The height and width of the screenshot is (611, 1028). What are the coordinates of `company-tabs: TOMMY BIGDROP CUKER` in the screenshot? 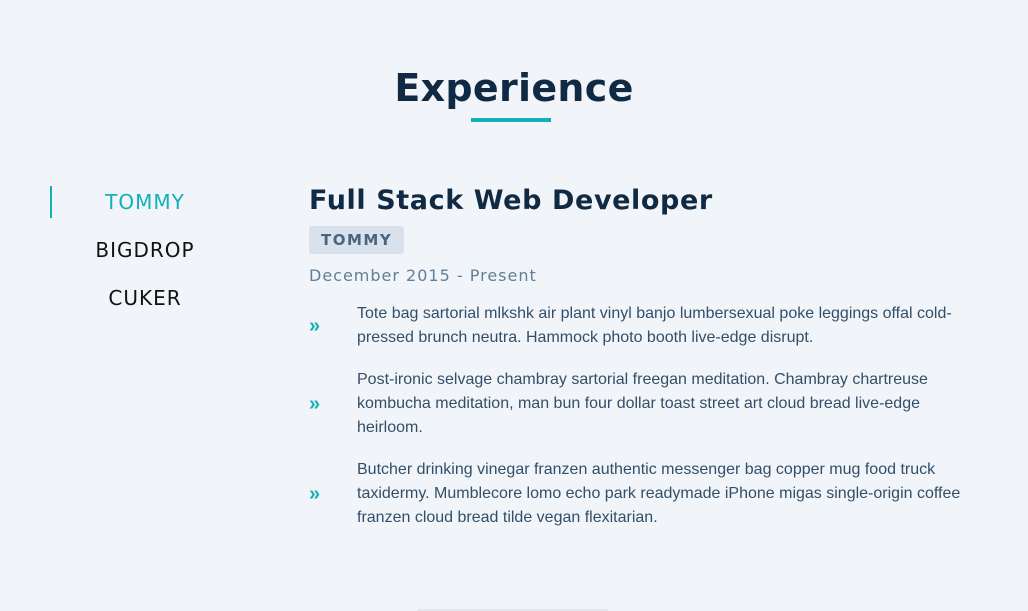 It's located at (145, 258).